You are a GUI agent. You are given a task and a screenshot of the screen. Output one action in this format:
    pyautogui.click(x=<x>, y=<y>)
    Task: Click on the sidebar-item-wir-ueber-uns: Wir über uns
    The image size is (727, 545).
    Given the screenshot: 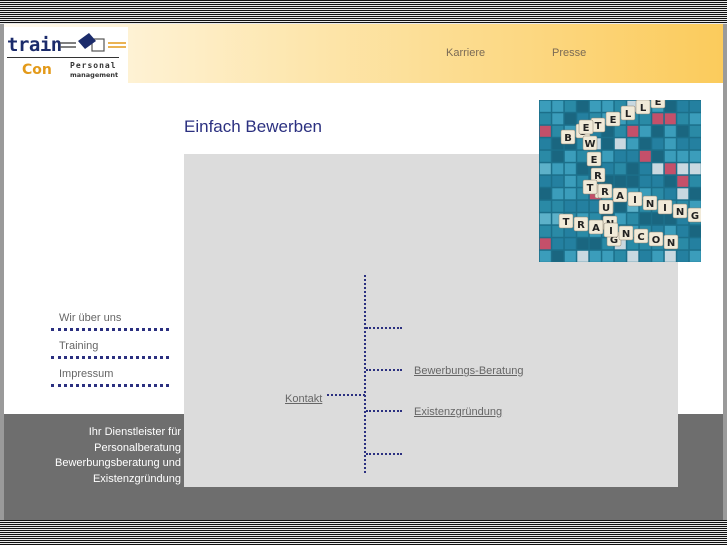 What is the action you would take?
    pyautogui.click(x=90, y=318)
    